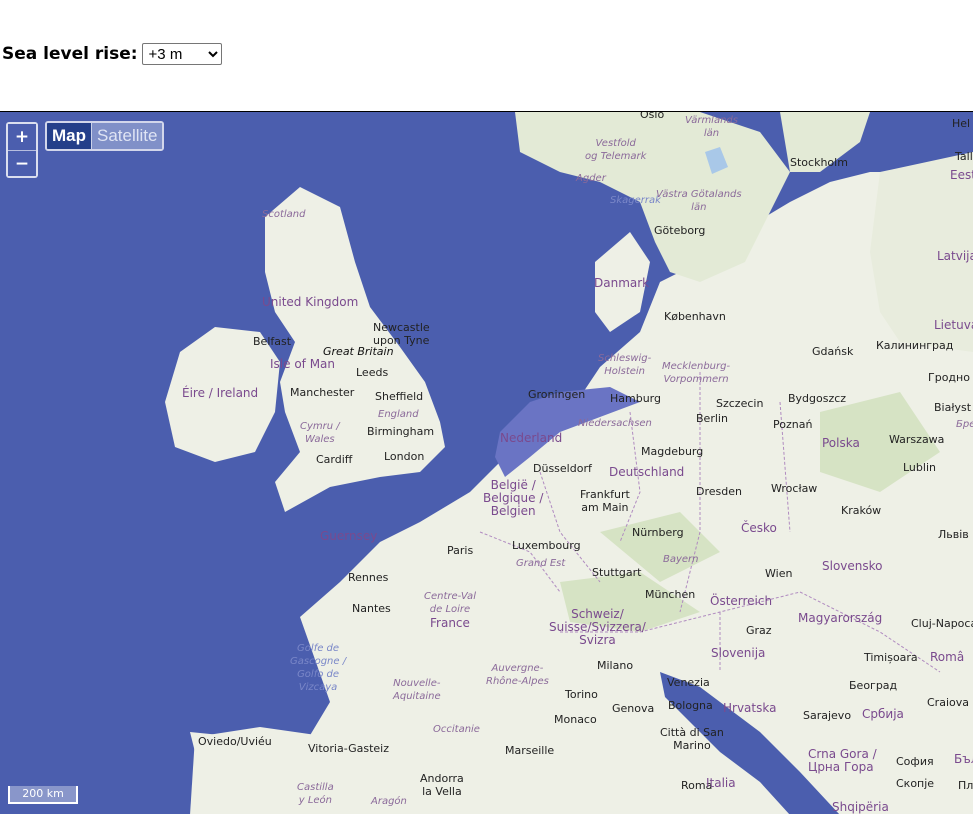 The image size is (973, 814). What do you see at coordinates (915, 761) in the screenshot?
I see `label-sofia: София` at bounding box center [915, 761].